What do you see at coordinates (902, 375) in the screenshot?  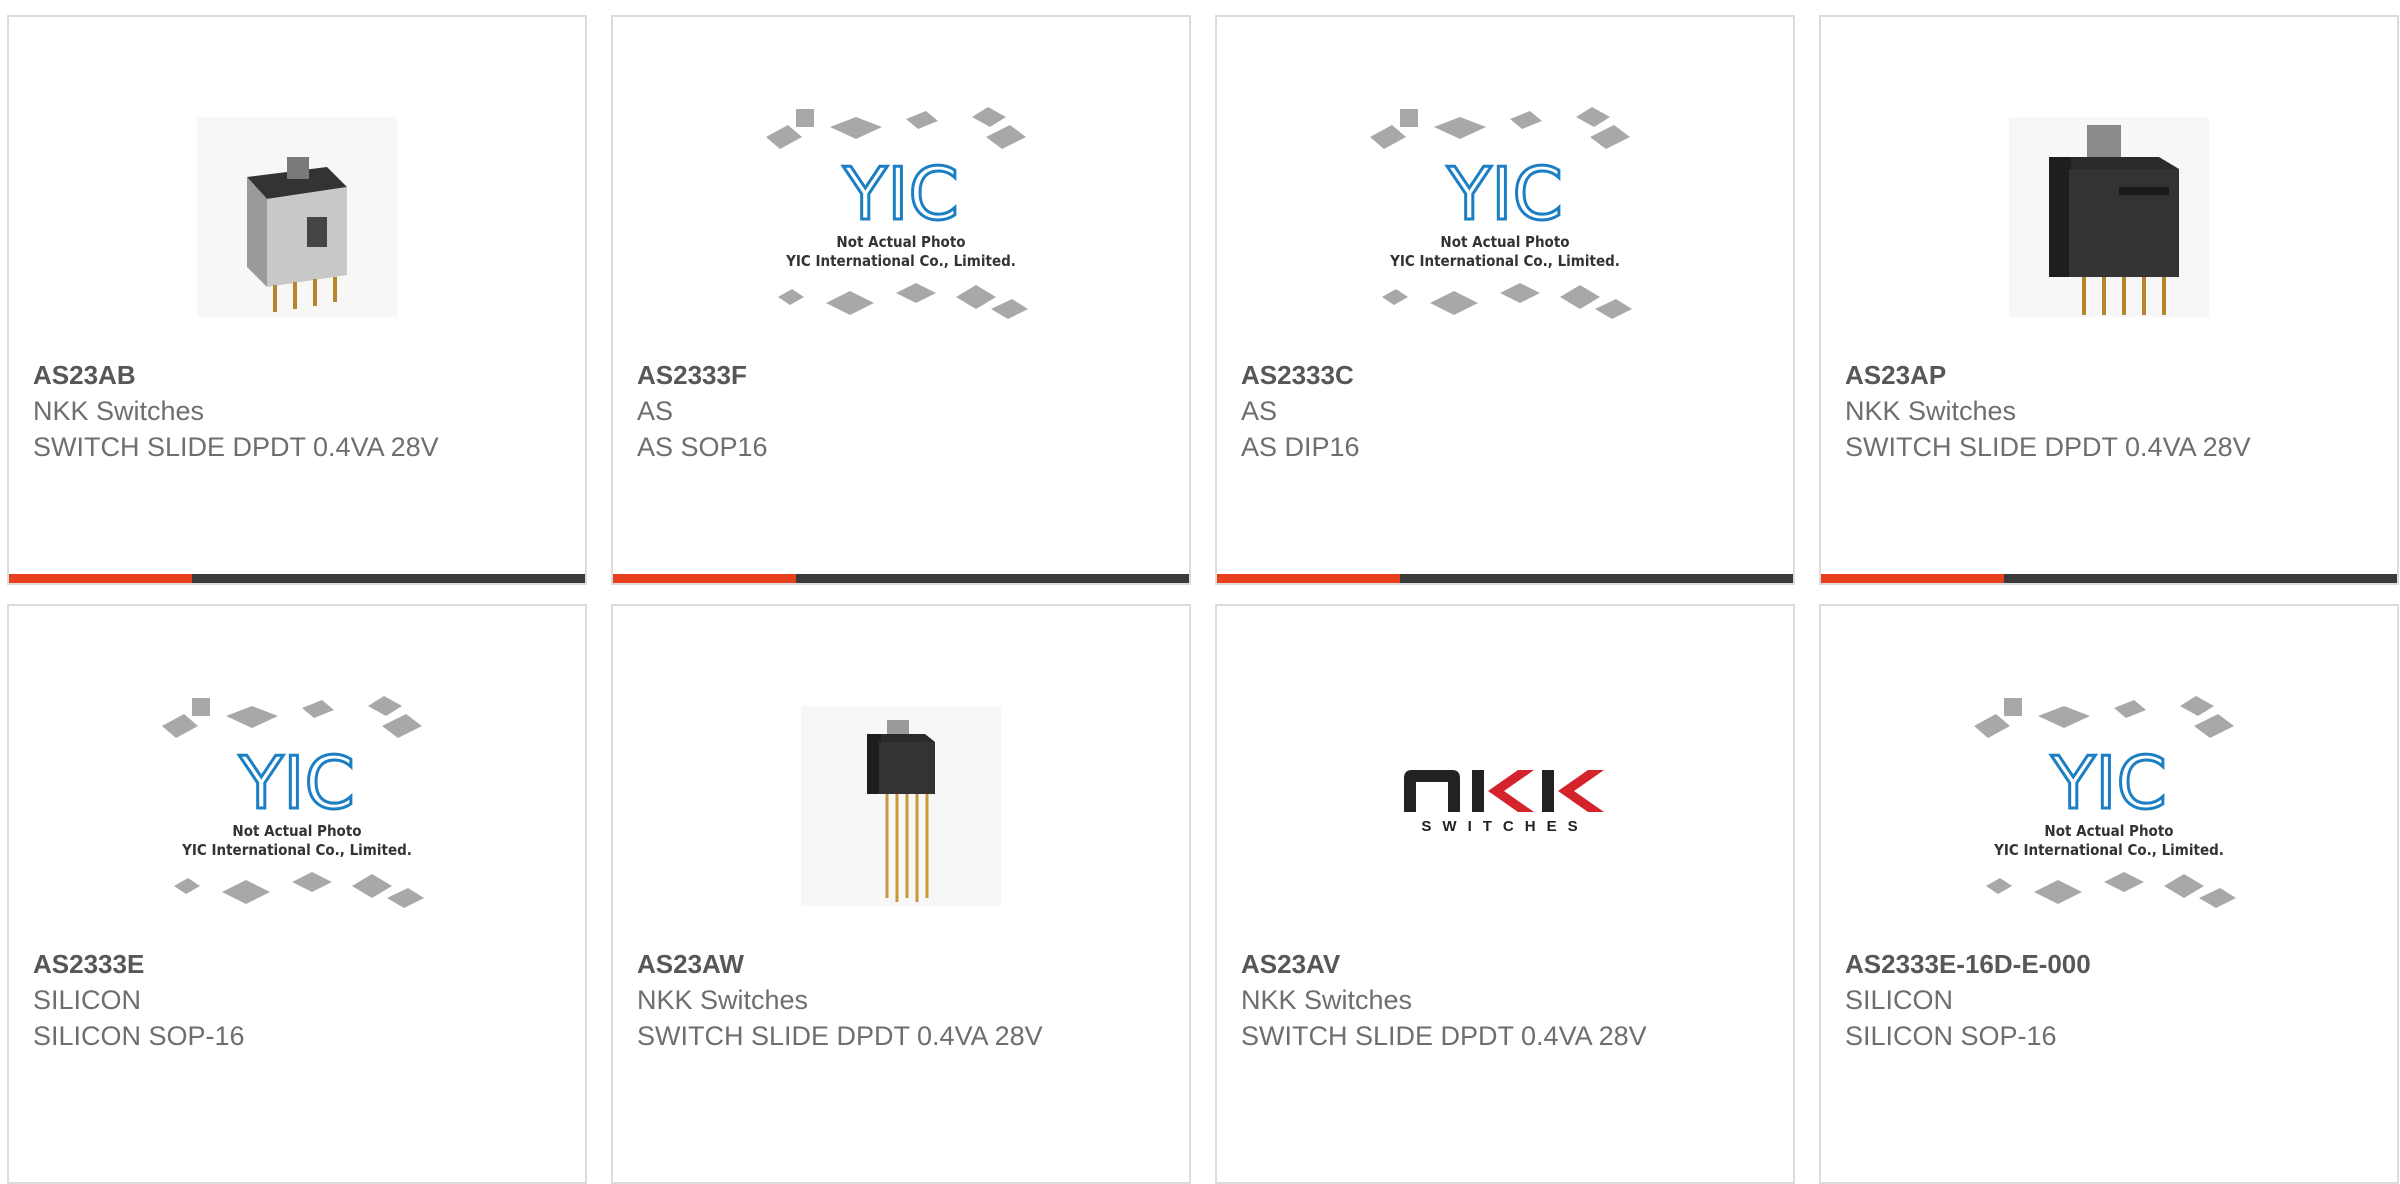 I see `part-number-link: AS2333F` at bounding box center [902, 375].